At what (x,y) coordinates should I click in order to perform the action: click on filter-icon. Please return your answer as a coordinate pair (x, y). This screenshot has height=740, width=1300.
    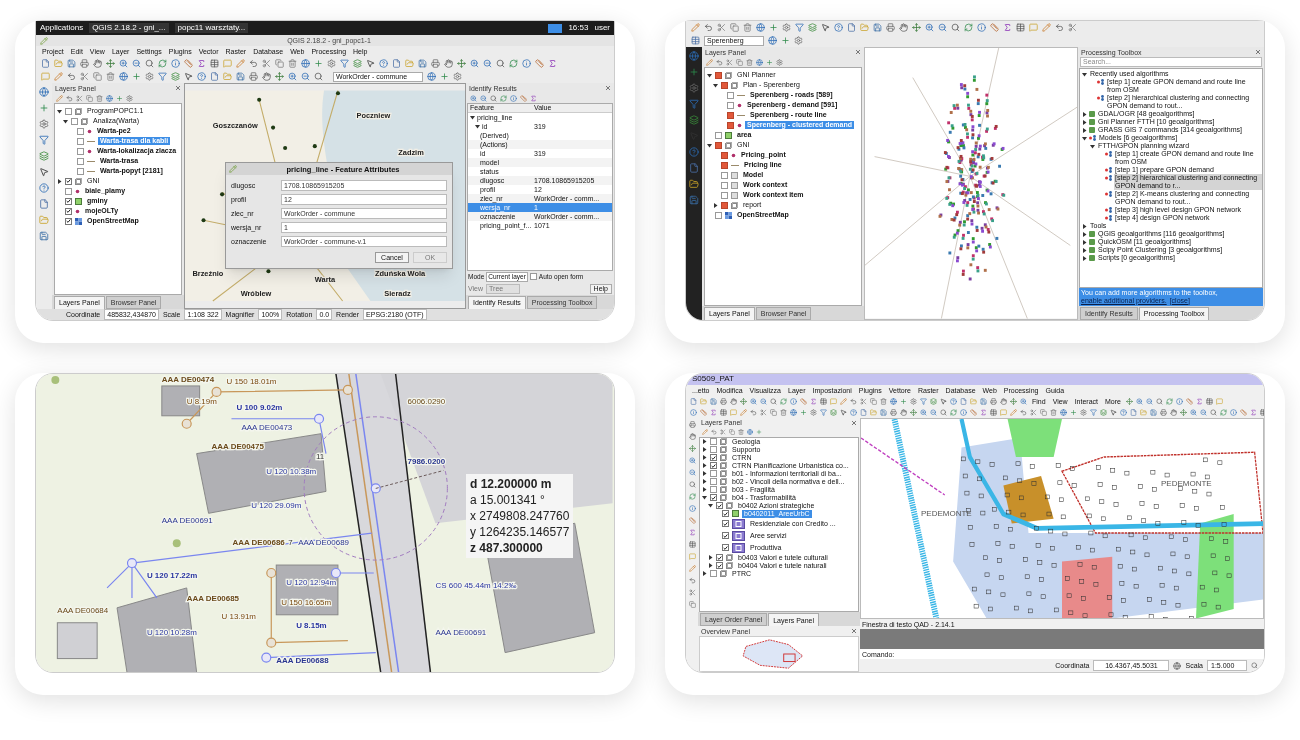
    Looking at the image, I should click on (1093, 412).